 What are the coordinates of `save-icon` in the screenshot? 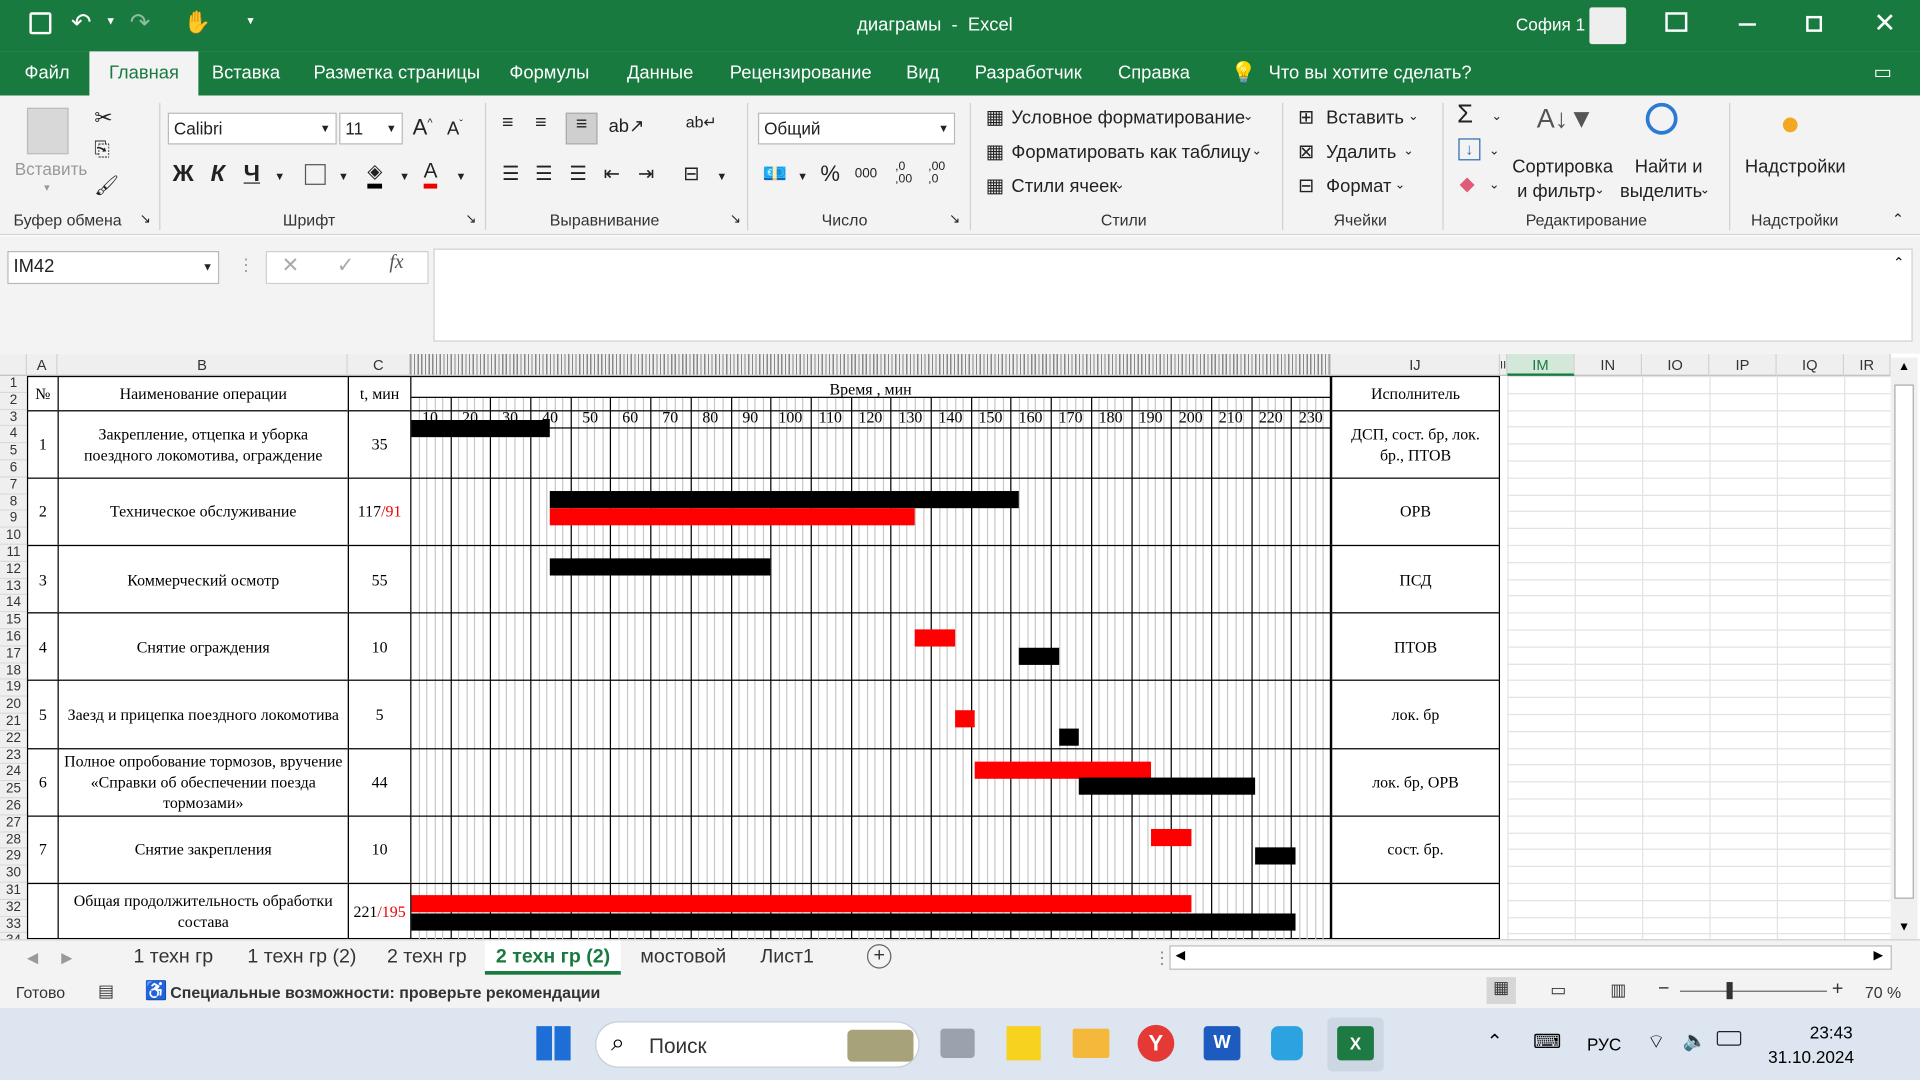 It's located at (40, 23).